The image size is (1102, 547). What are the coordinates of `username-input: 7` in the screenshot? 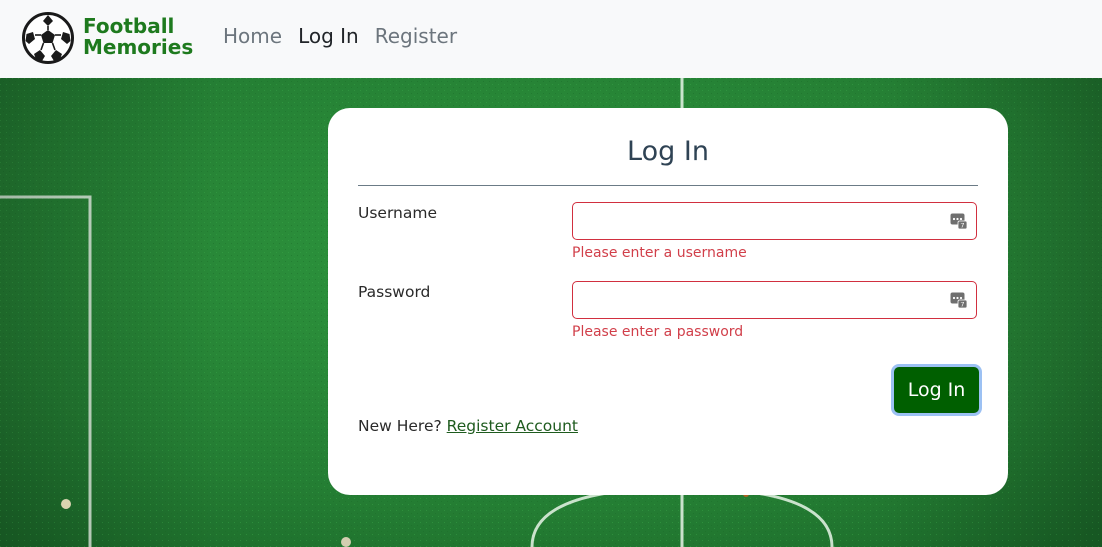 It's located at (774, 221).